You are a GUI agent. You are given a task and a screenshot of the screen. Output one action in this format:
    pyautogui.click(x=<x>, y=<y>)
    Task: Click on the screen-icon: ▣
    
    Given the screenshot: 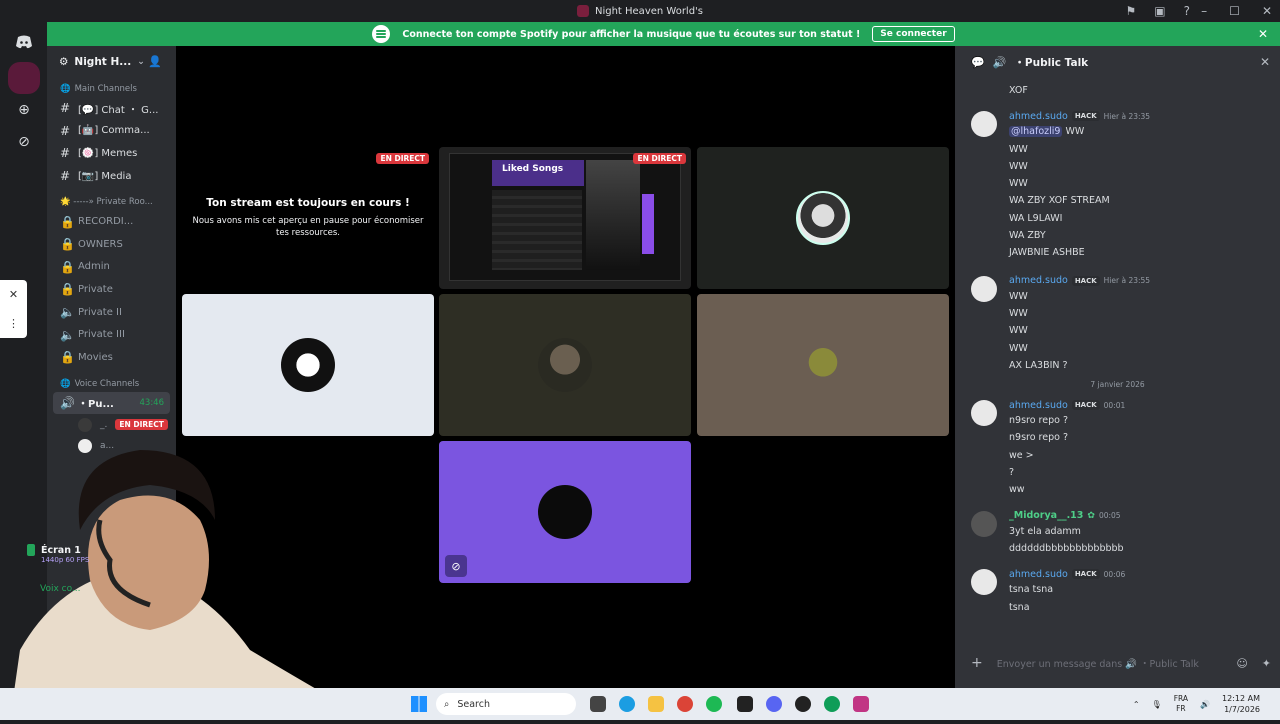 What is the action you would take?
    pyautogui.click(x=1159, y=11)
    